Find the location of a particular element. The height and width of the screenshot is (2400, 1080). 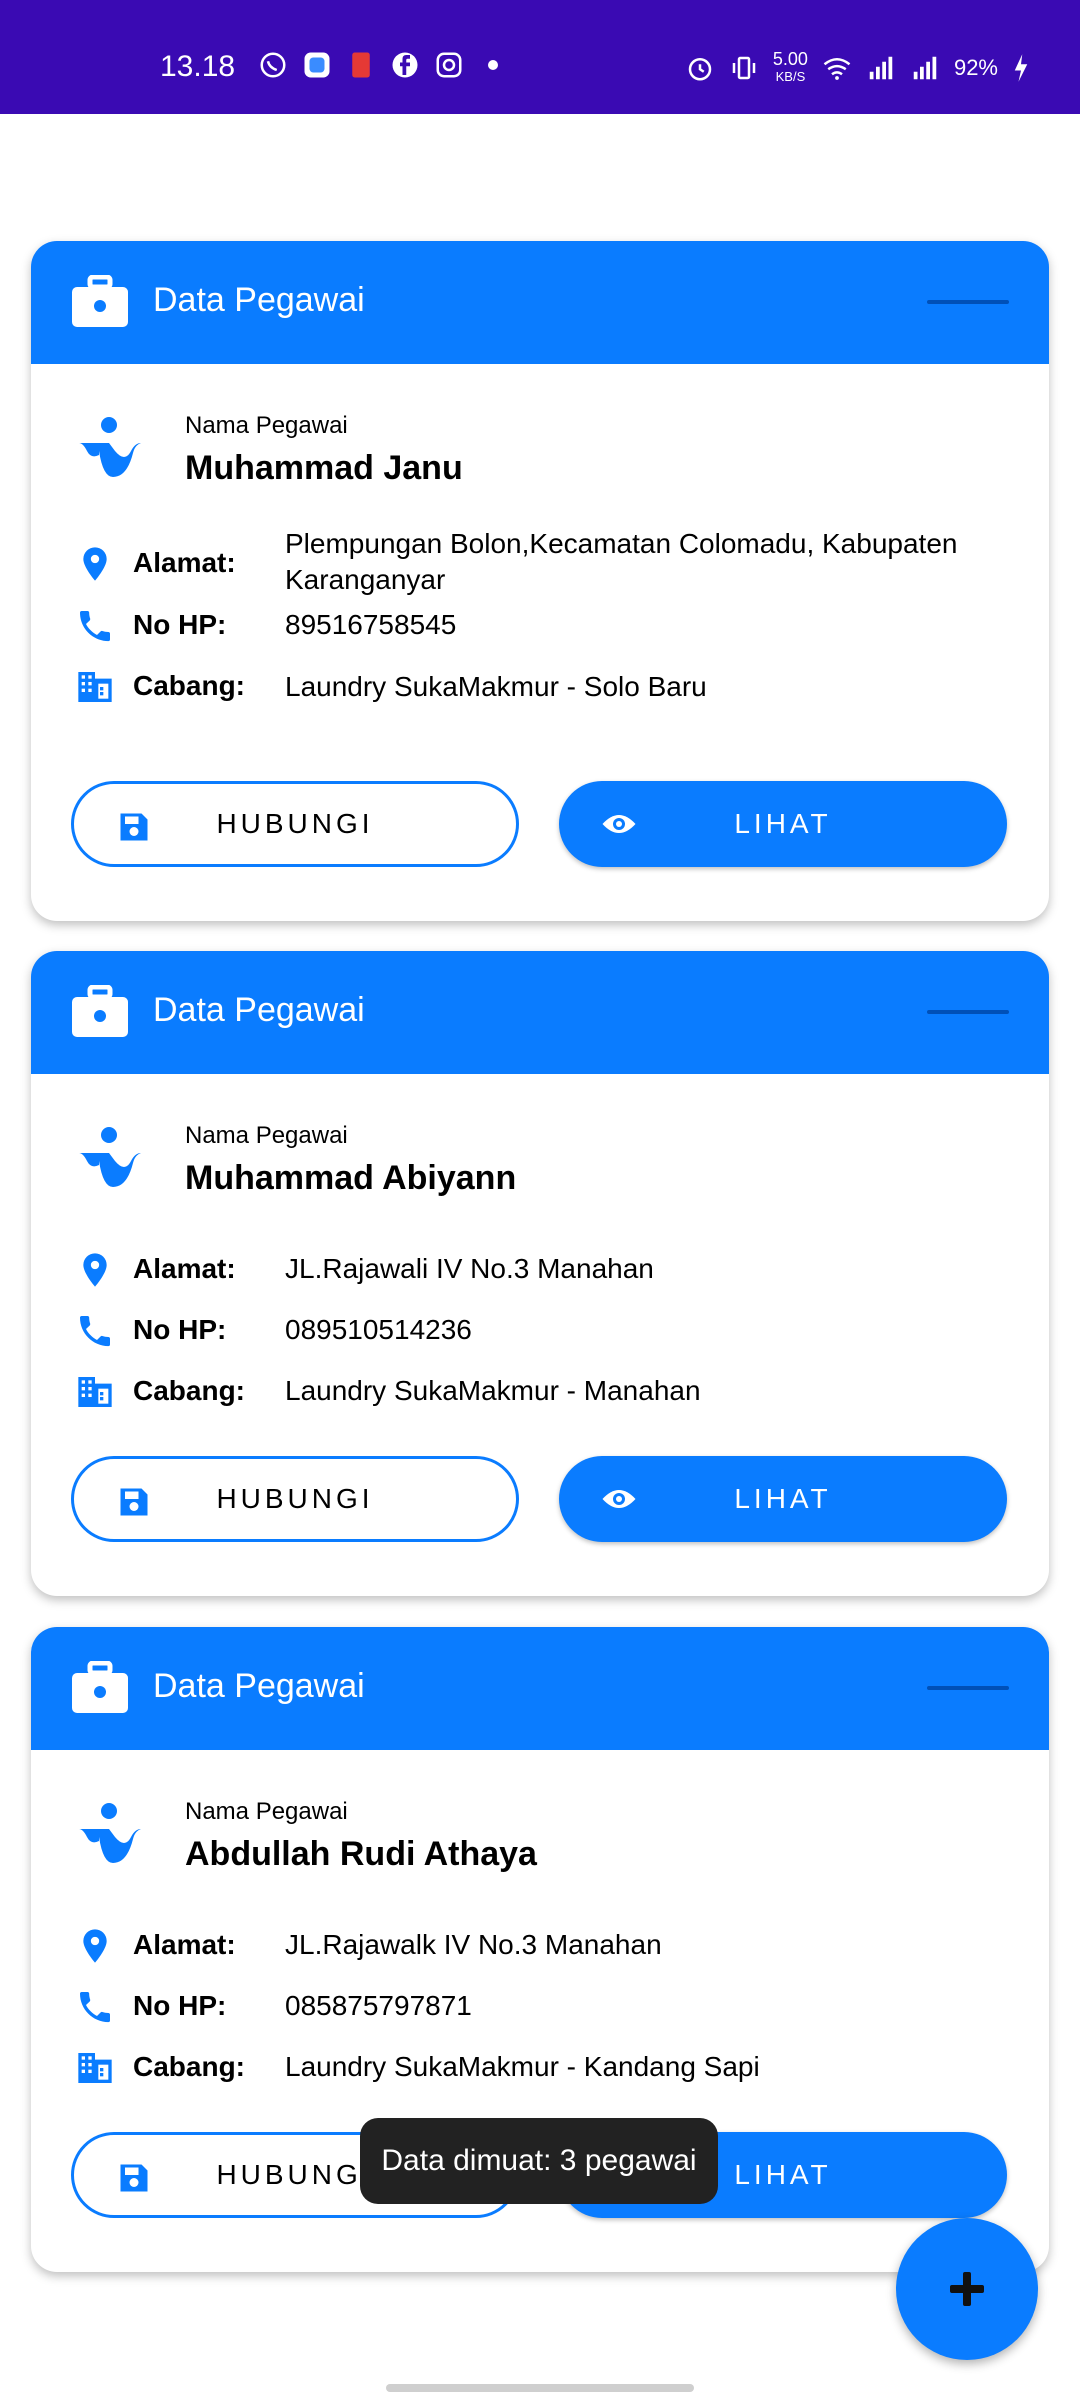

network-speed: 5.00 KB/S is located at coordinates (790, 68).